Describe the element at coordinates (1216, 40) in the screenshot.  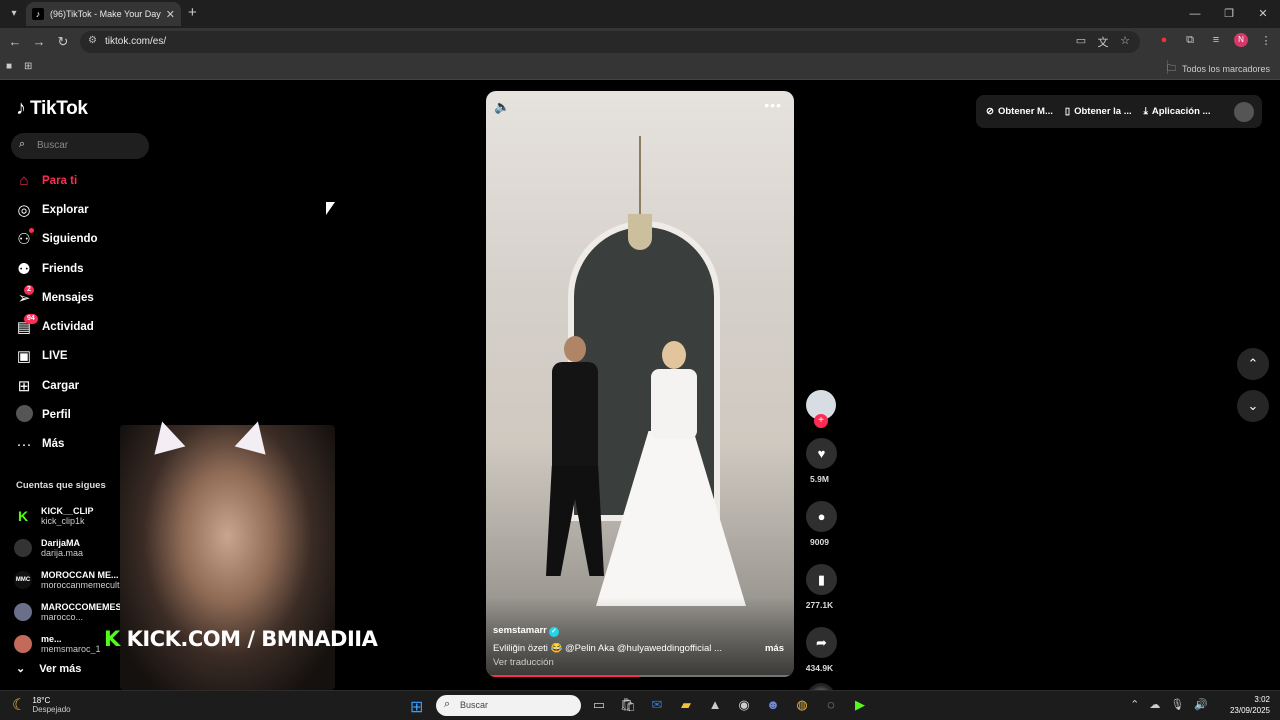
I see `media-control-icon: ≡` at that location.